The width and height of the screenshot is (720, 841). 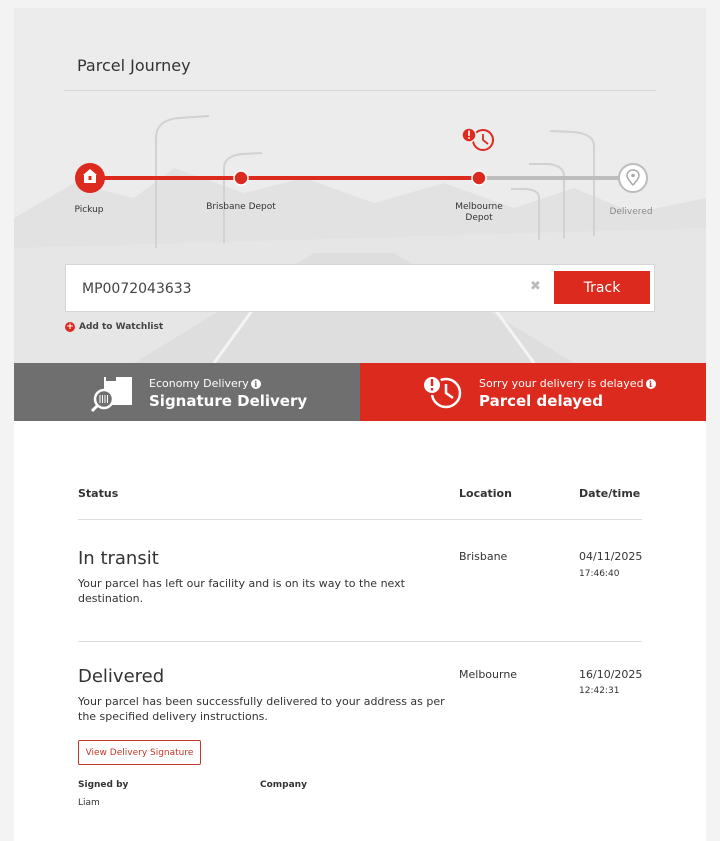 I want to click on column-header-datetime: Date/time, so click(x=610, y=493).